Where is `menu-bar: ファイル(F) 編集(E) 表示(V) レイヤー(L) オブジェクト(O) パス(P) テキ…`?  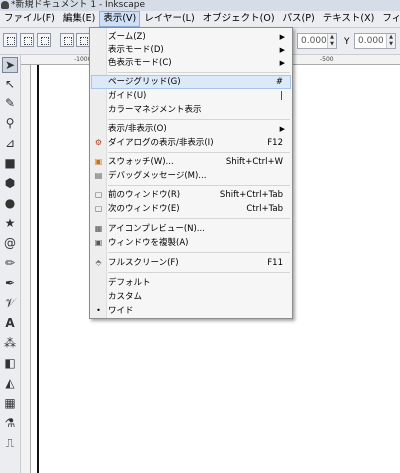
menu-bar: ファイル(F) 編集(E) 表示(V) レイヤー(L) オブジェクト(O) パス(P) テキ… is located at coordinates (200, 19).